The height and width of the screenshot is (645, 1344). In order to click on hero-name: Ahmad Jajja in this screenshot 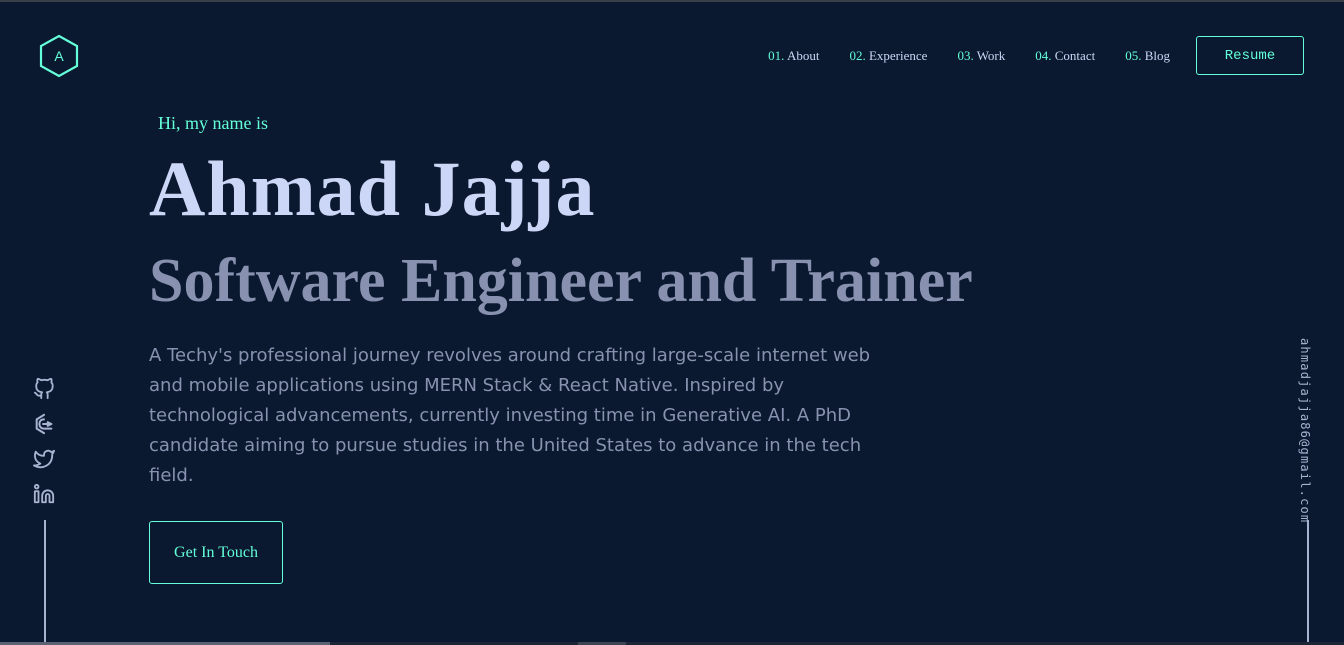, I will do `click(372, 188)`.